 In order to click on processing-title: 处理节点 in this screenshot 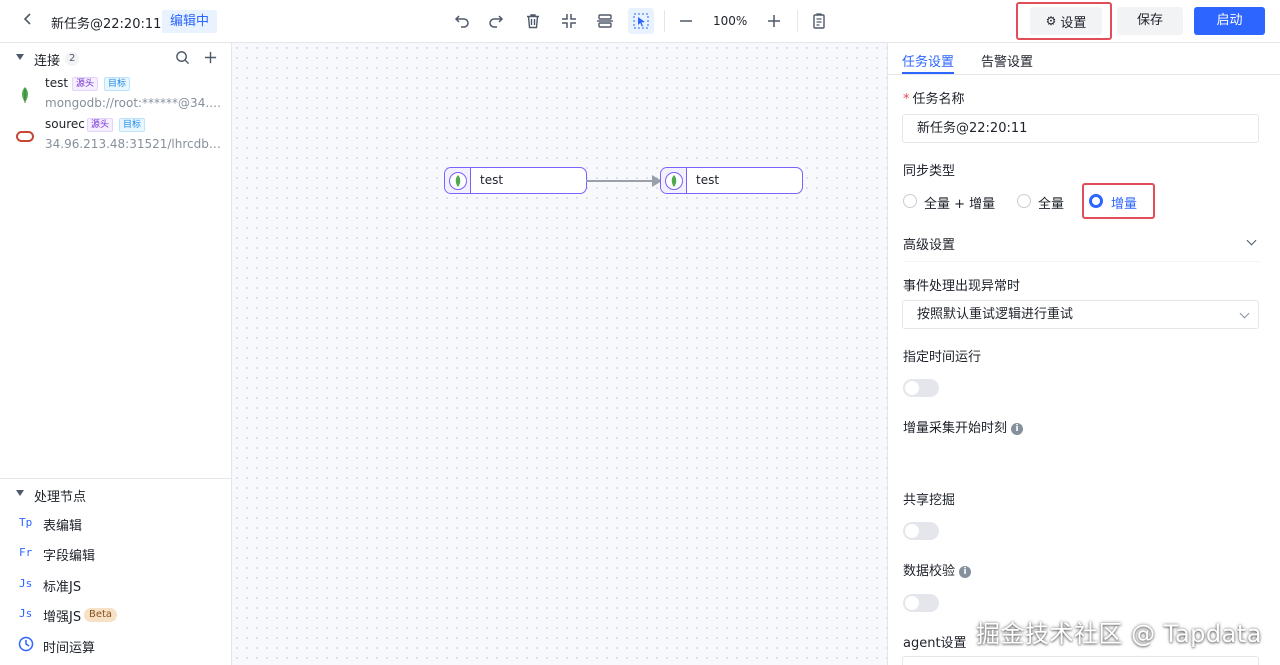, I will do `click(60, 497)`.